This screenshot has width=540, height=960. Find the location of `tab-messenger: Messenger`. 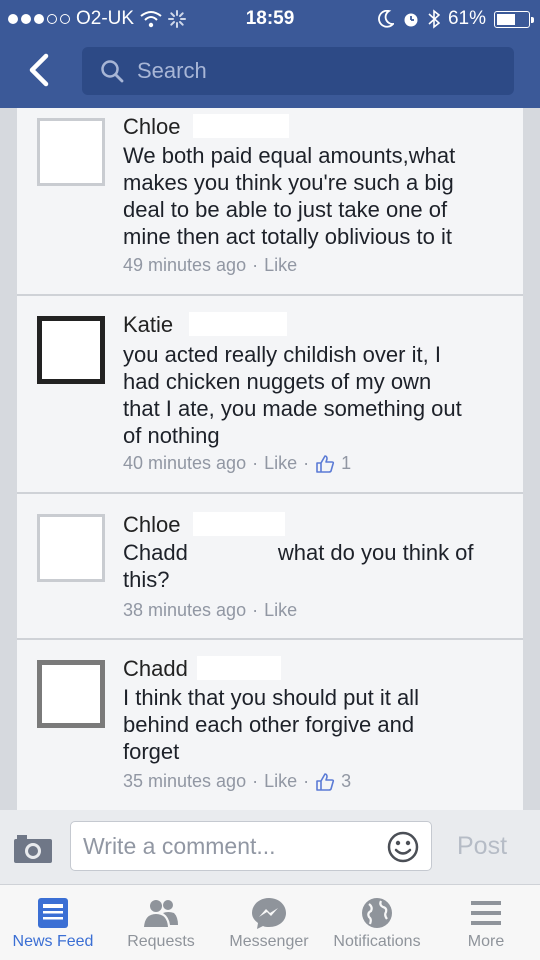

tab-messenger: Messenger is located at coordinates (269, 922).